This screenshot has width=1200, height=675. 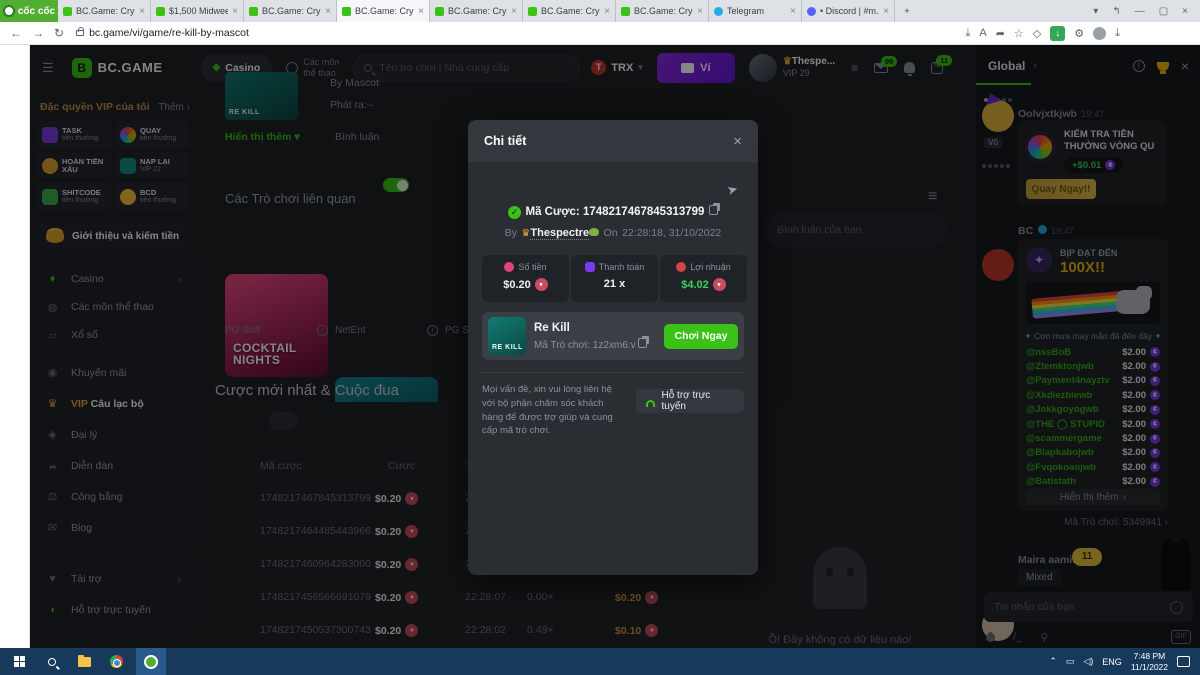 What do you see at coordinates (151, 661) in the screenshot?
I see `coccoc-taskbar-icon` at bounding box center [151, 661].